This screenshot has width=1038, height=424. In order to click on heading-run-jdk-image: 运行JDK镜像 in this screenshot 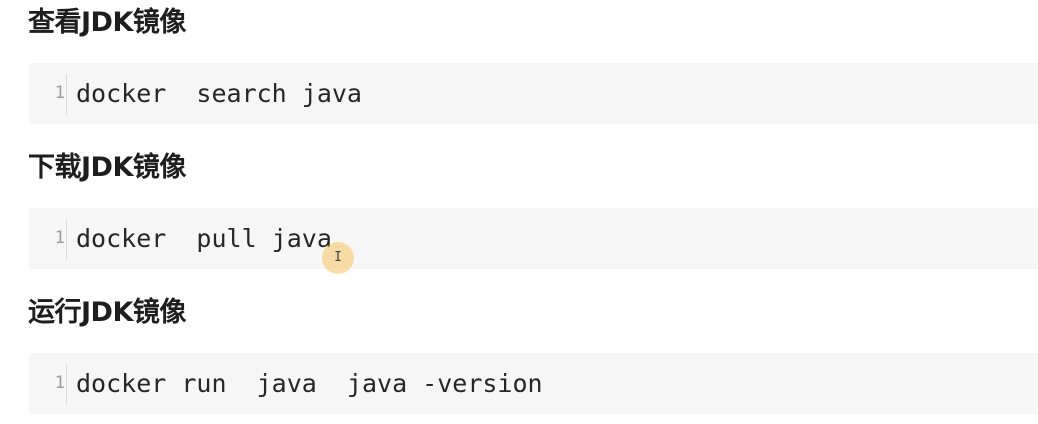, I will do `click(107, 312)`.